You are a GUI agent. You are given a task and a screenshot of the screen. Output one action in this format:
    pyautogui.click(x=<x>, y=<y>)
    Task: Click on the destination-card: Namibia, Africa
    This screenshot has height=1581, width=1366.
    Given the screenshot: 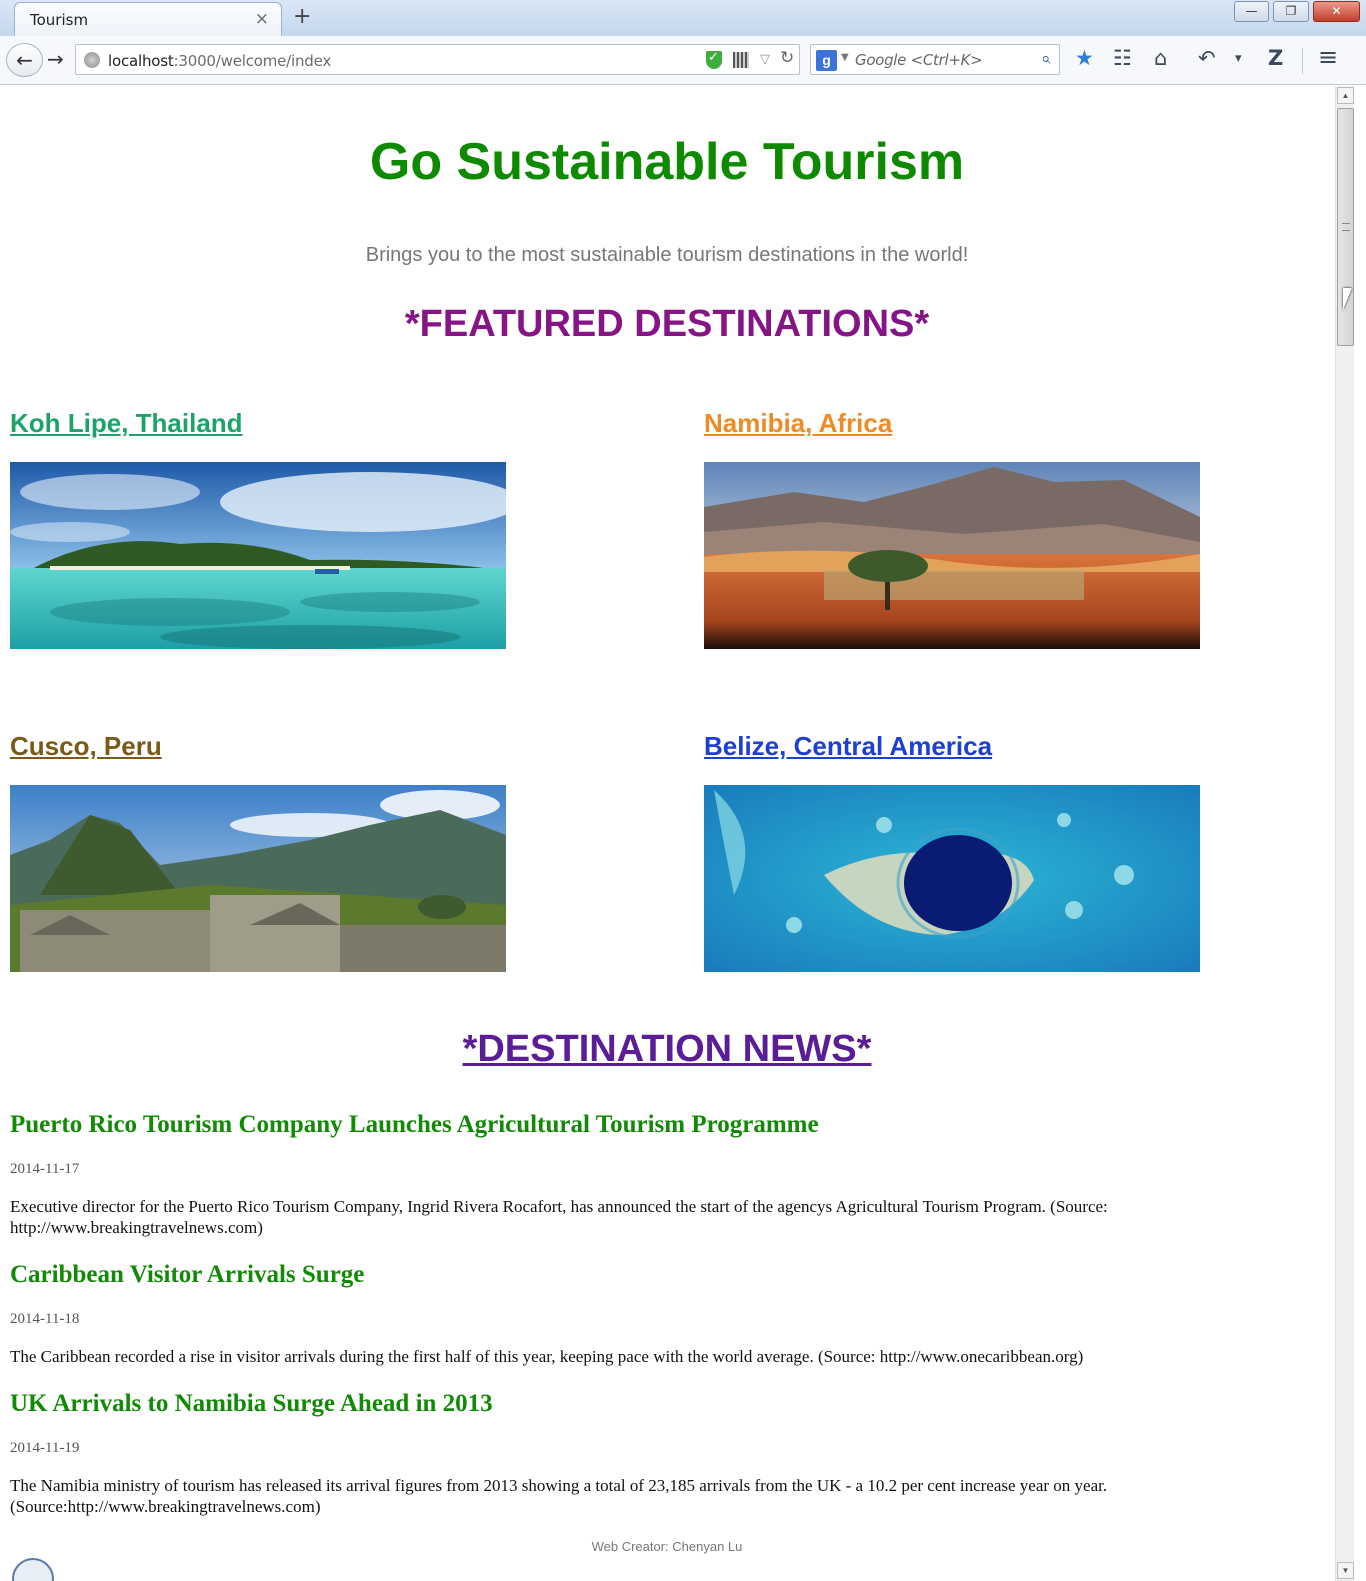 What is the action you would take?
    pyautogui.click(x=952, y=528)
    